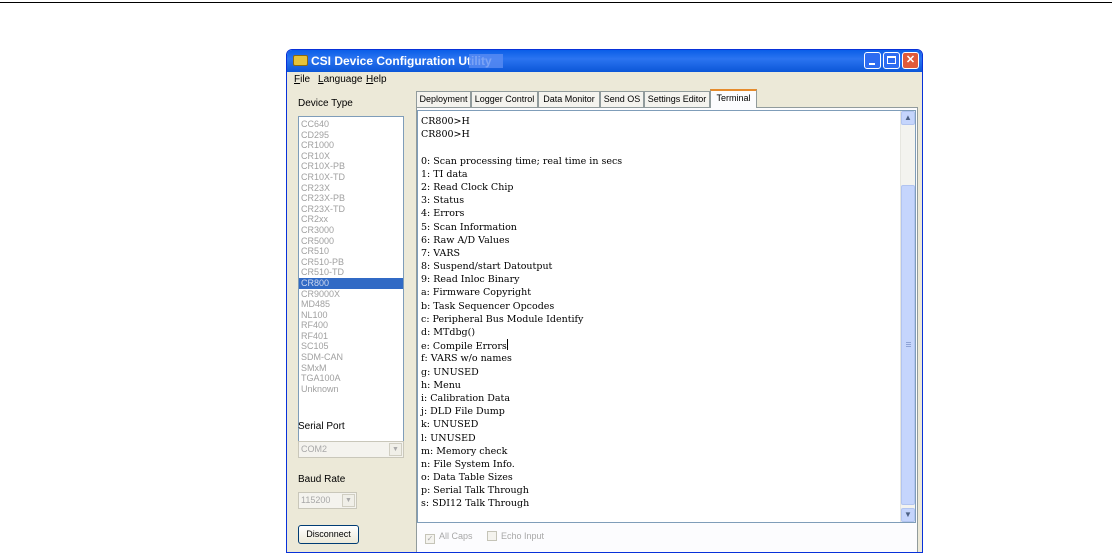  I want to click on scroll-down-button: ▼, so click(908, 515).